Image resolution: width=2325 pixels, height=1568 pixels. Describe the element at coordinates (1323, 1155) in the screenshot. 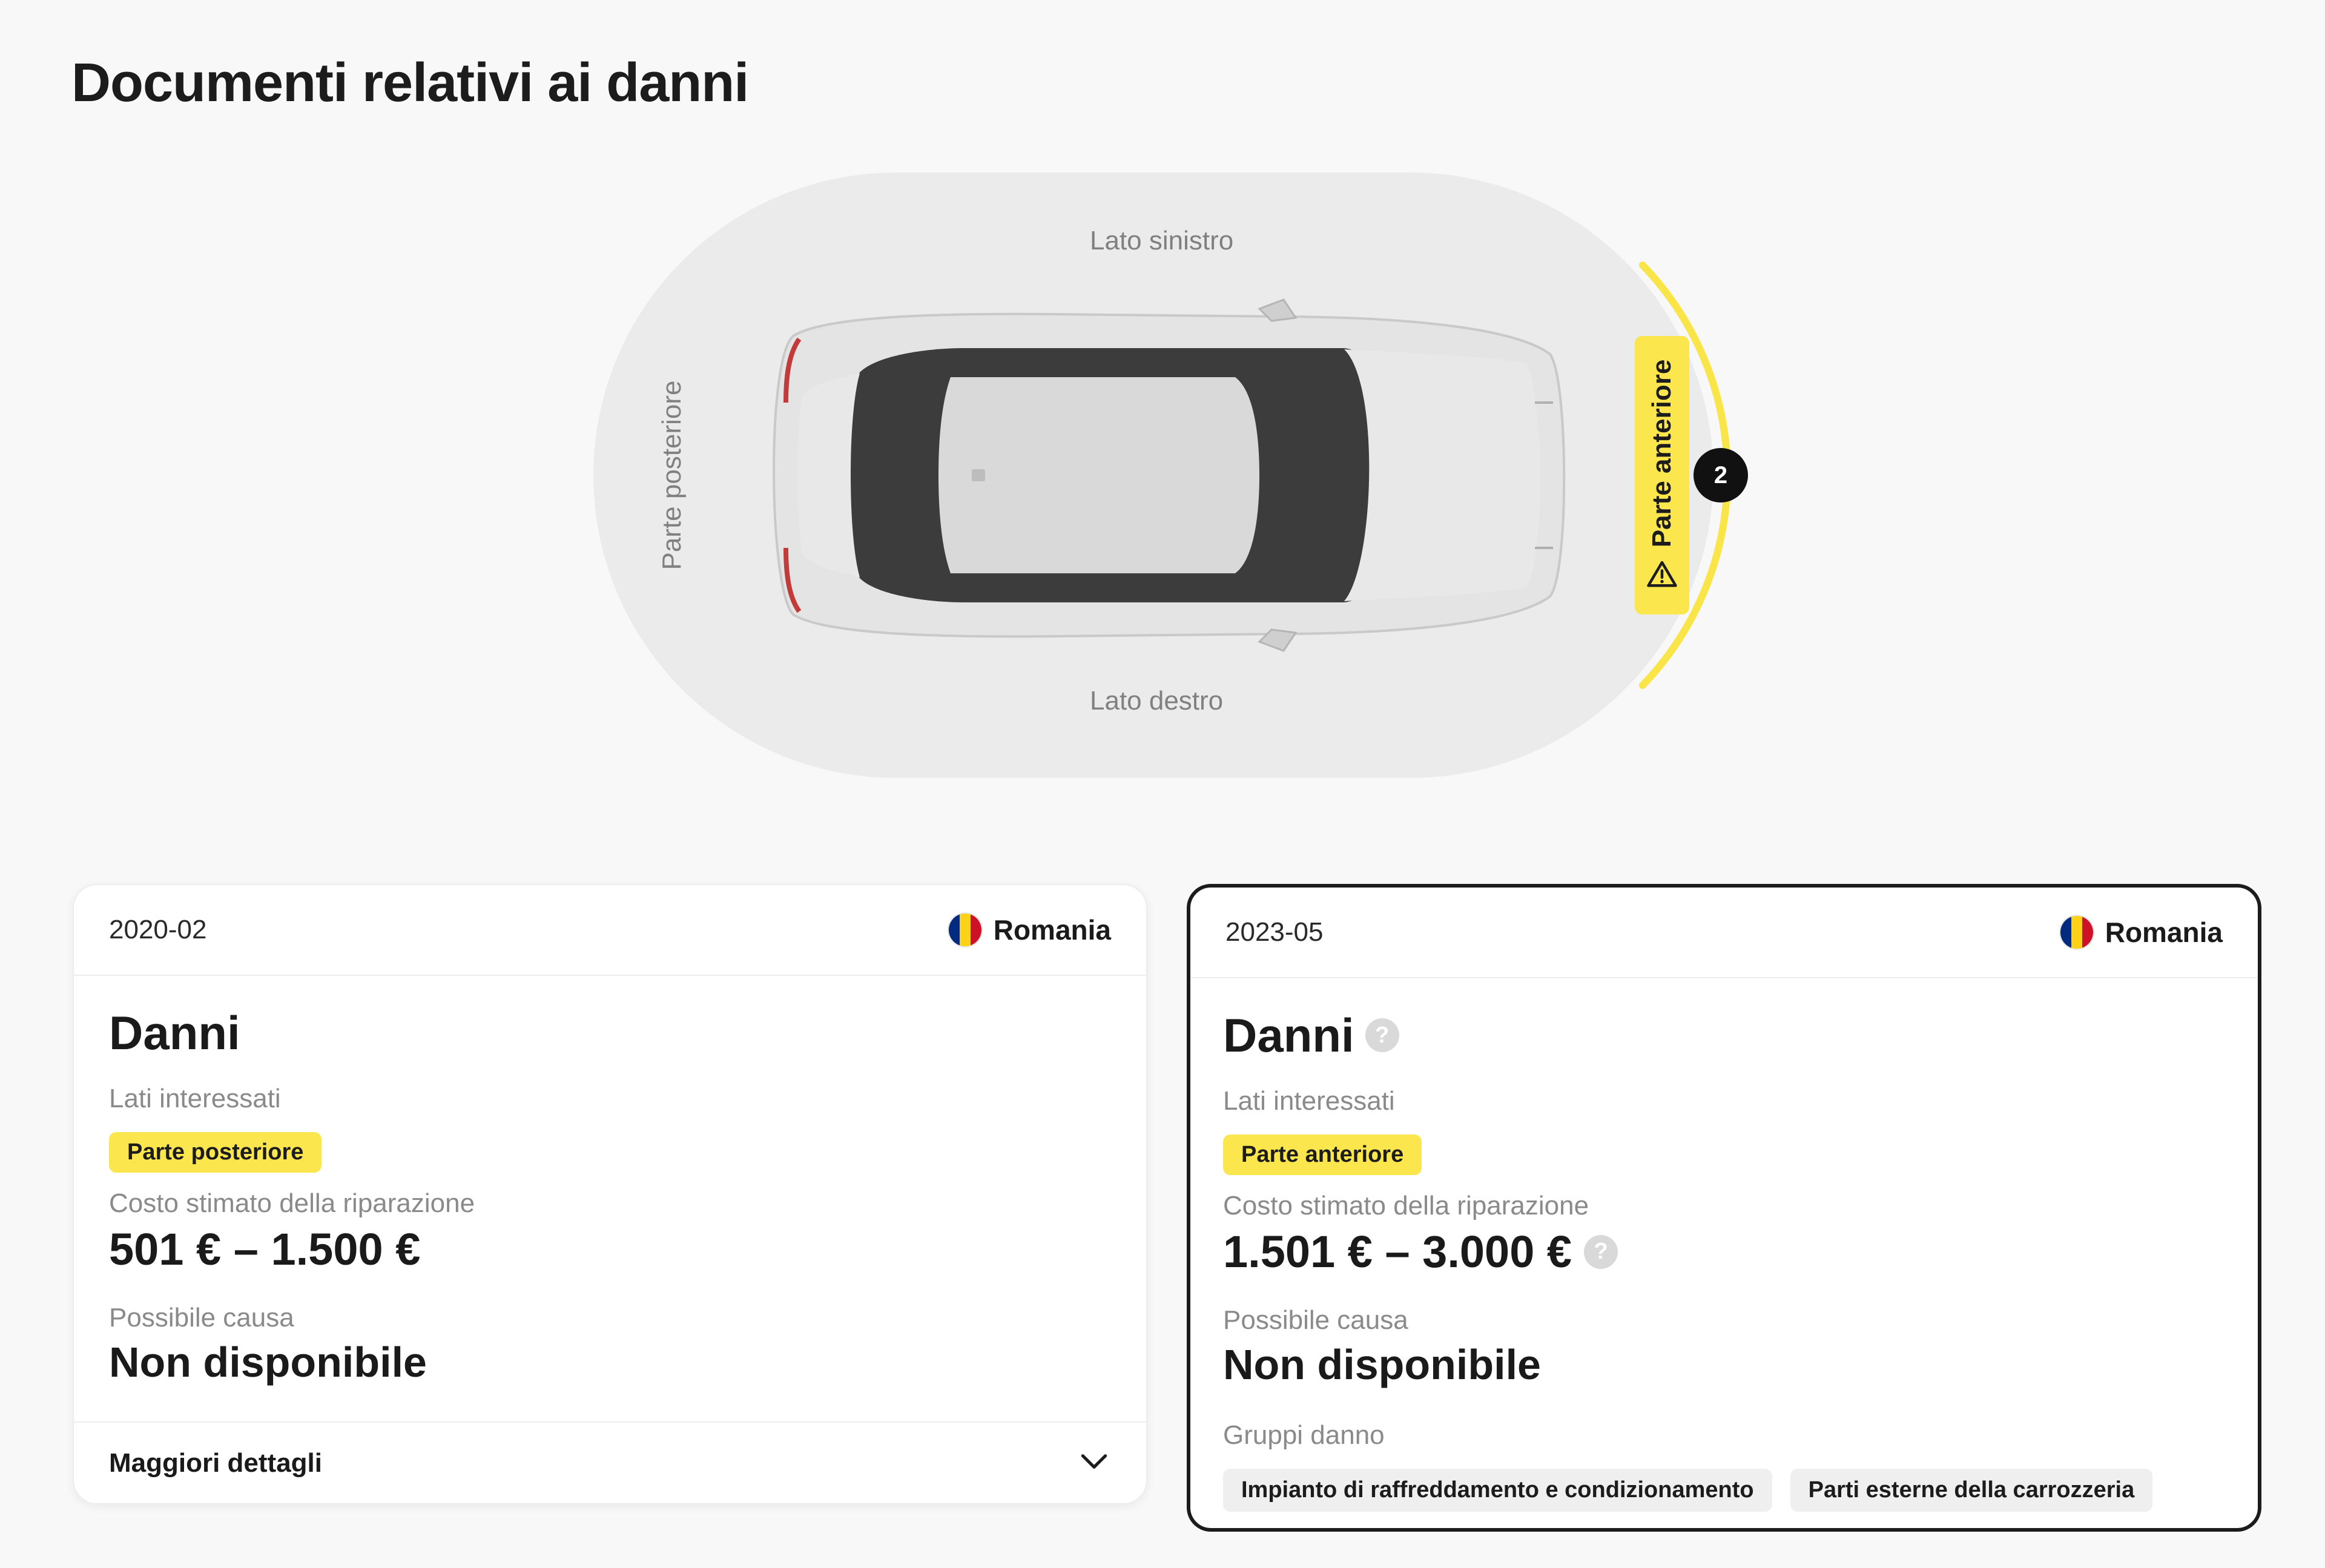

I see `side-chip: Parte anteriore` at that location.